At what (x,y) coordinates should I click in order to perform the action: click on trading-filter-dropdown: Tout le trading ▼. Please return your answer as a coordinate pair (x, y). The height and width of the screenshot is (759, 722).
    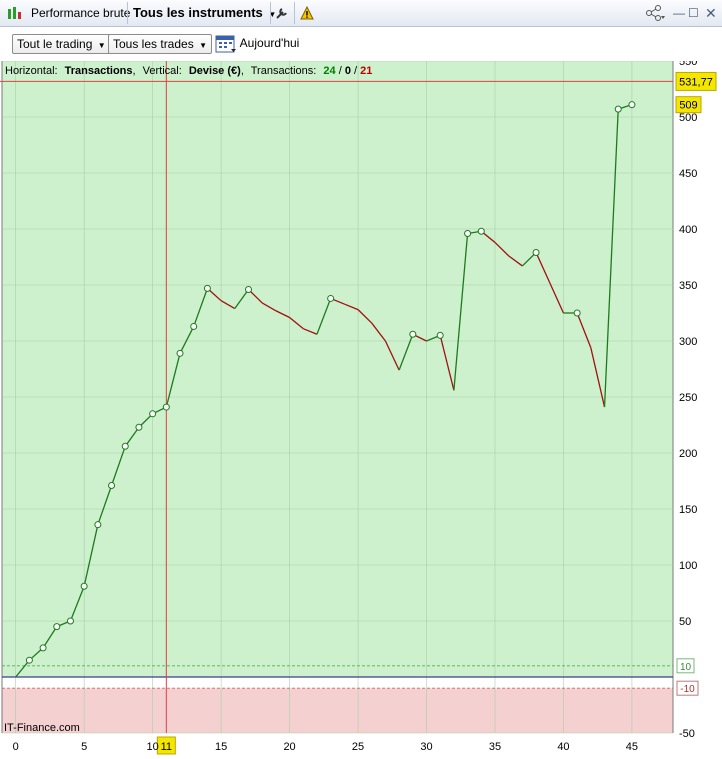
    Looking at the image, I should click on (61, 44).